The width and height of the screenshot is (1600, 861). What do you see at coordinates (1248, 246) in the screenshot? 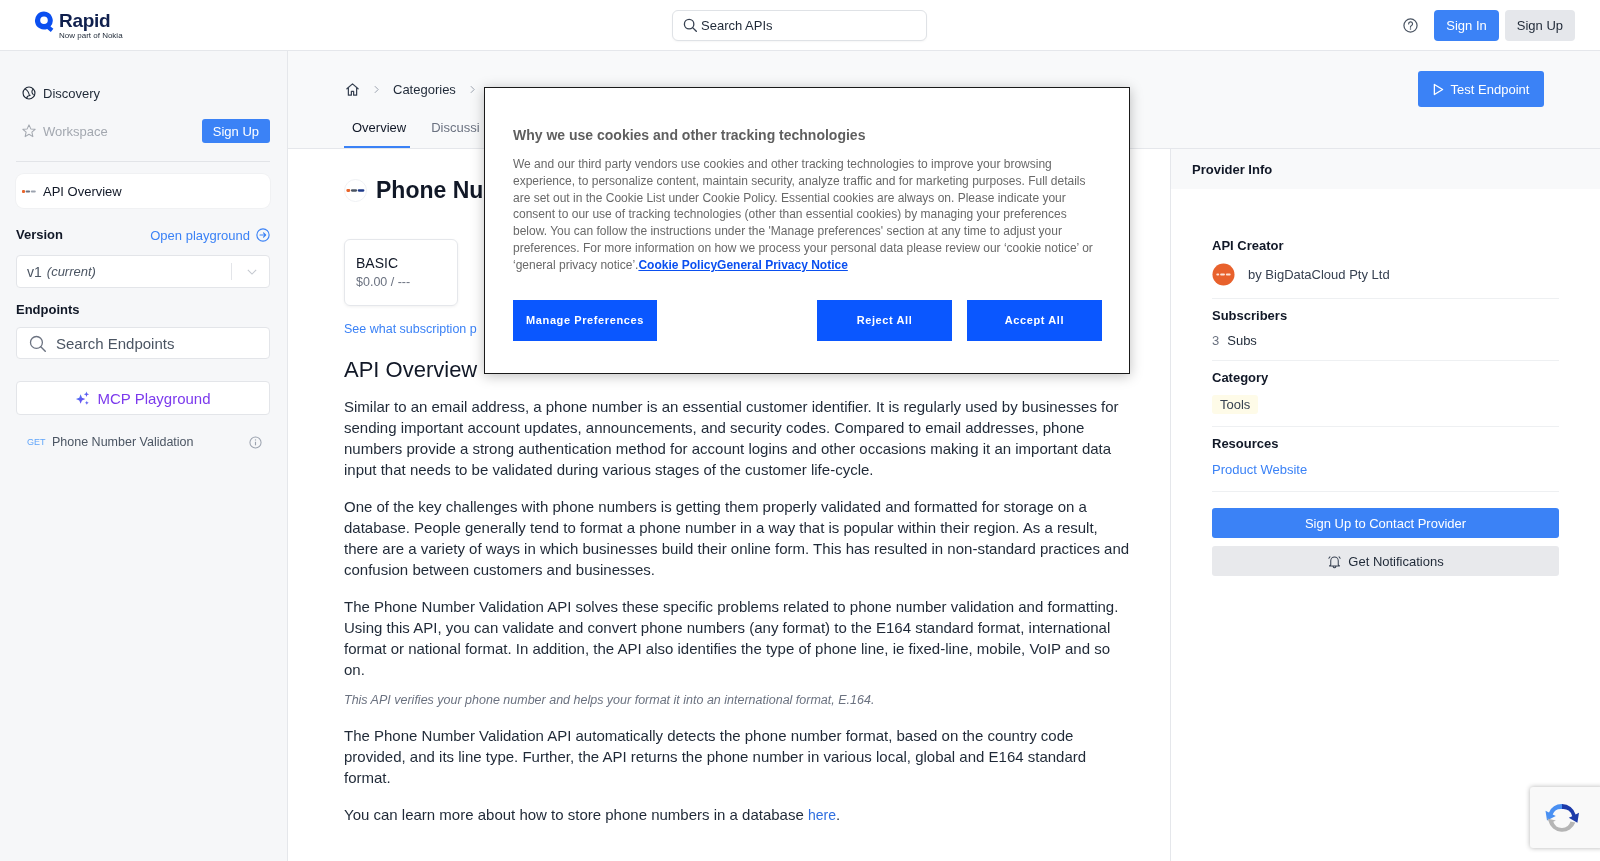
I see `section-label: API Creator` at bounding box center [1248, 246].